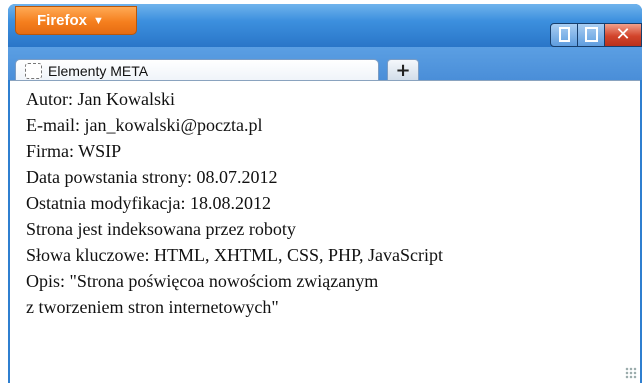 The height and width of the screenshot is (383, 642). What do you see at coordinates (33, 71) in the screenshot?
I see `blank-page-icon` at bounding box center [33, 71].